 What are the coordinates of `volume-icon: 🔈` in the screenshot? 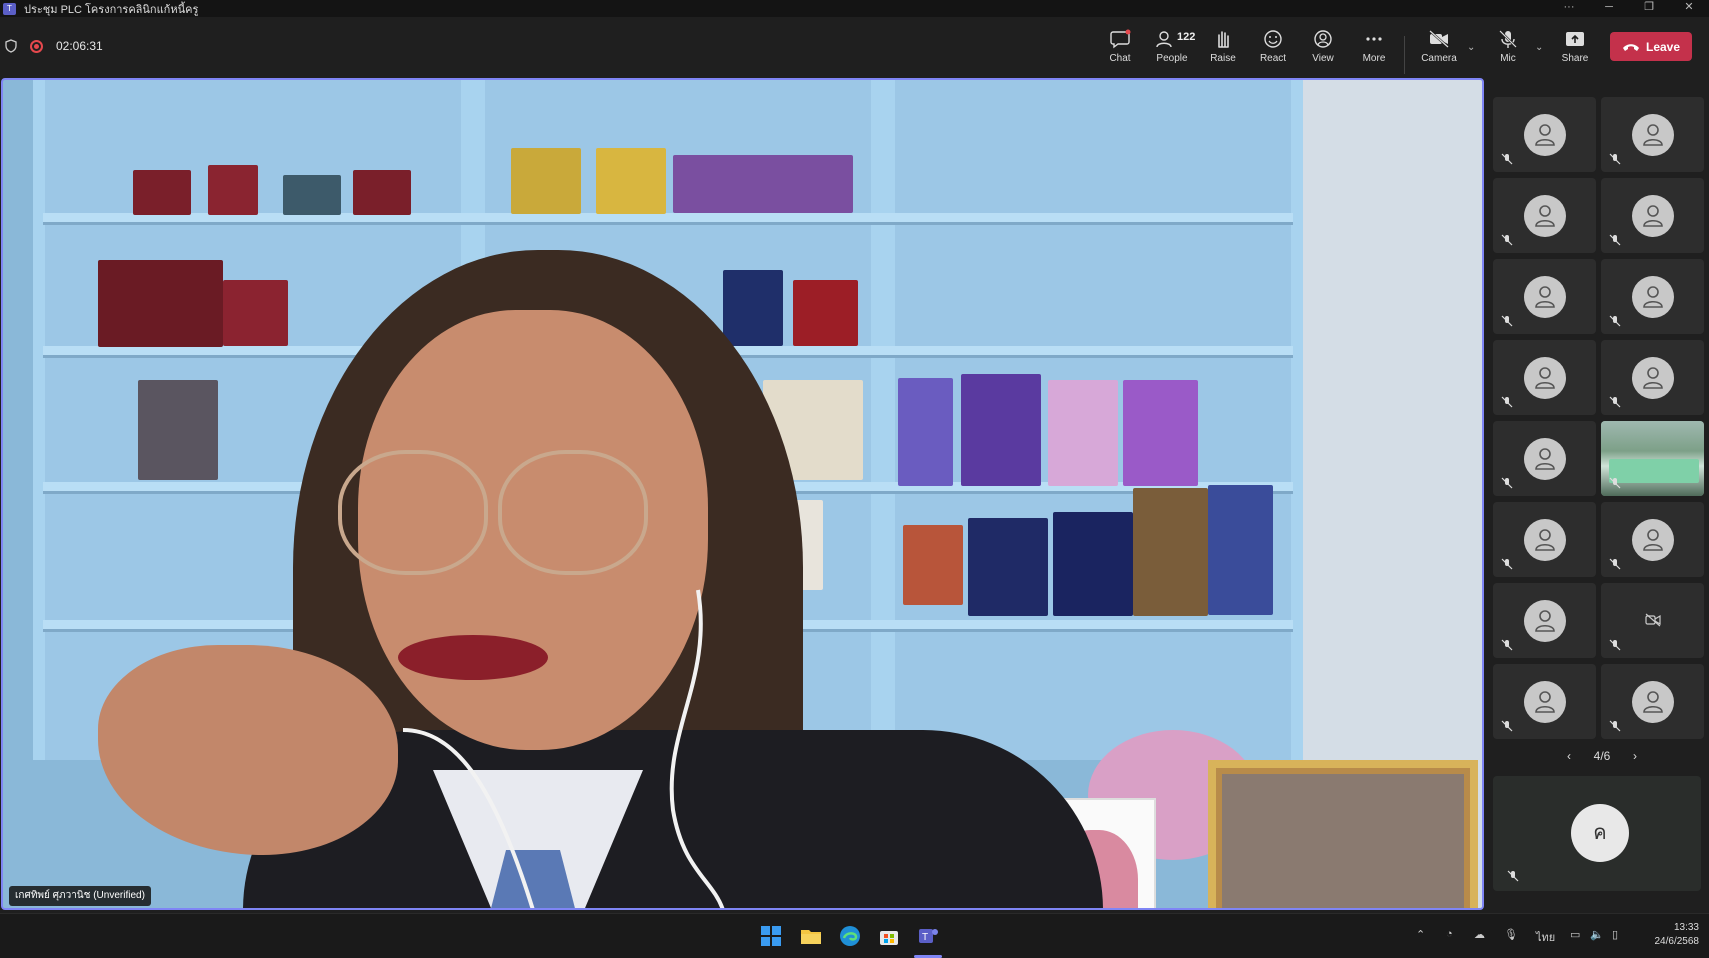 It's located at (1597, 934).